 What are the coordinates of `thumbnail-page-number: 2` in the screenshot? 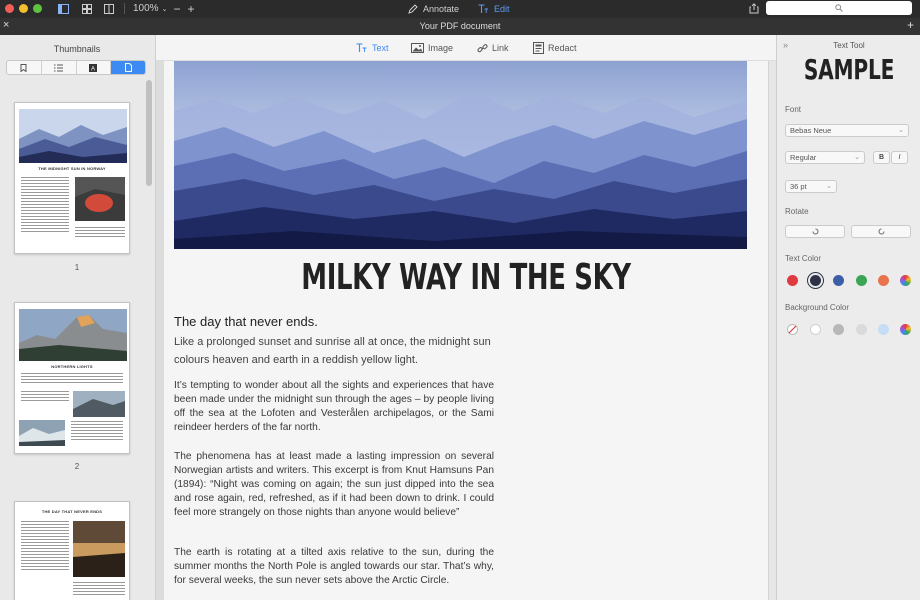 It's located at (77, 466).